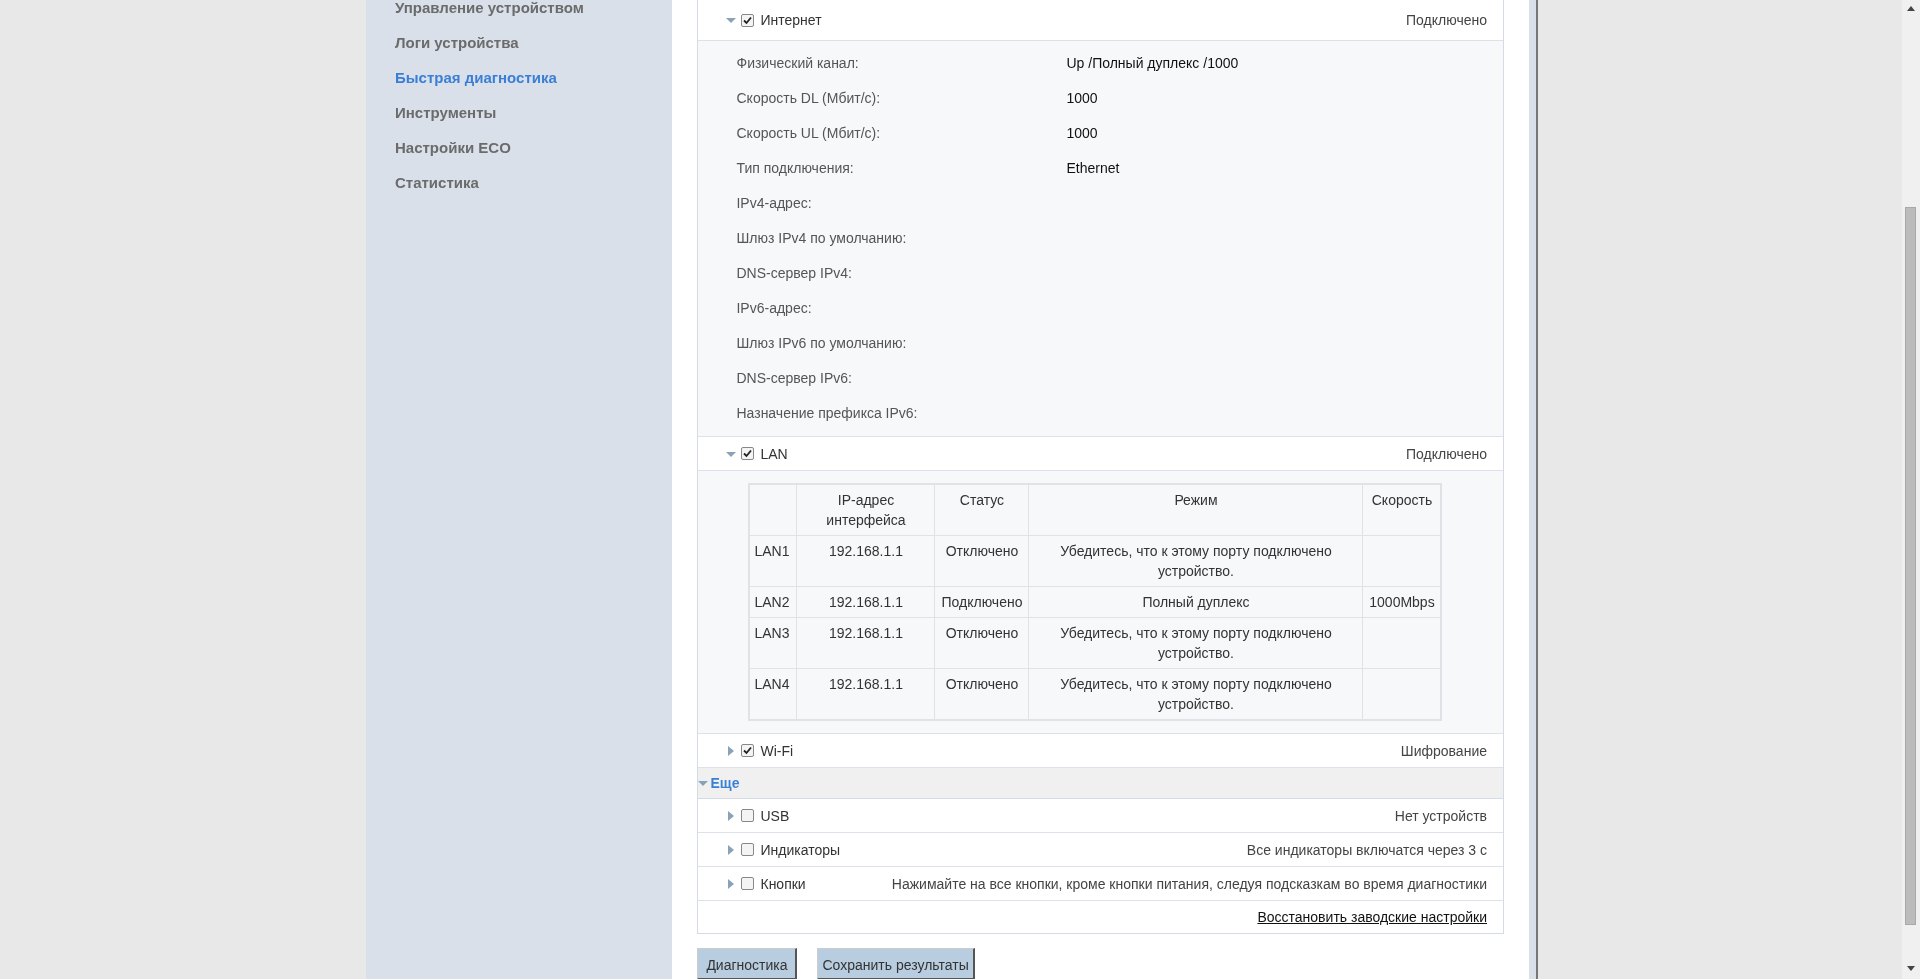 Image resolution: width=1920 pixels, height=979 pixels. I want to click on more-header: Еще, so click(1100, 783).